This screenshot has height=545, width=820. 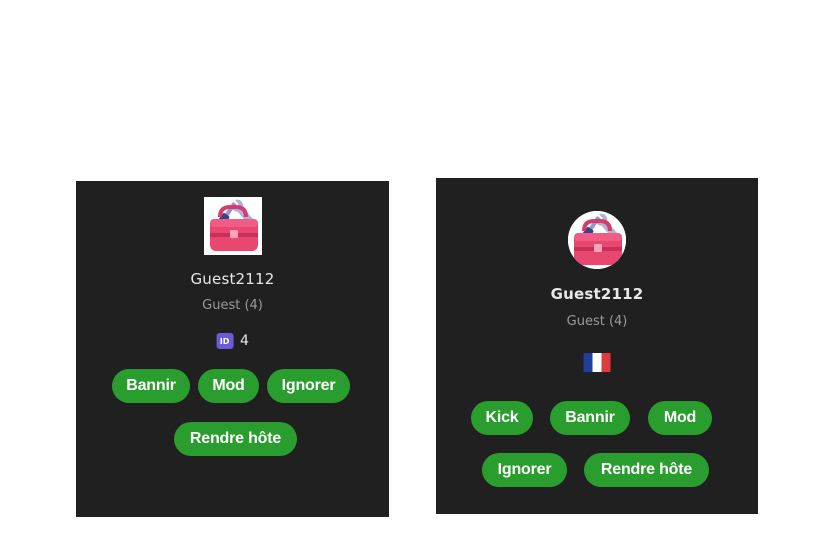 I want to click on france-flag-icon, so click(x=597, y=362).